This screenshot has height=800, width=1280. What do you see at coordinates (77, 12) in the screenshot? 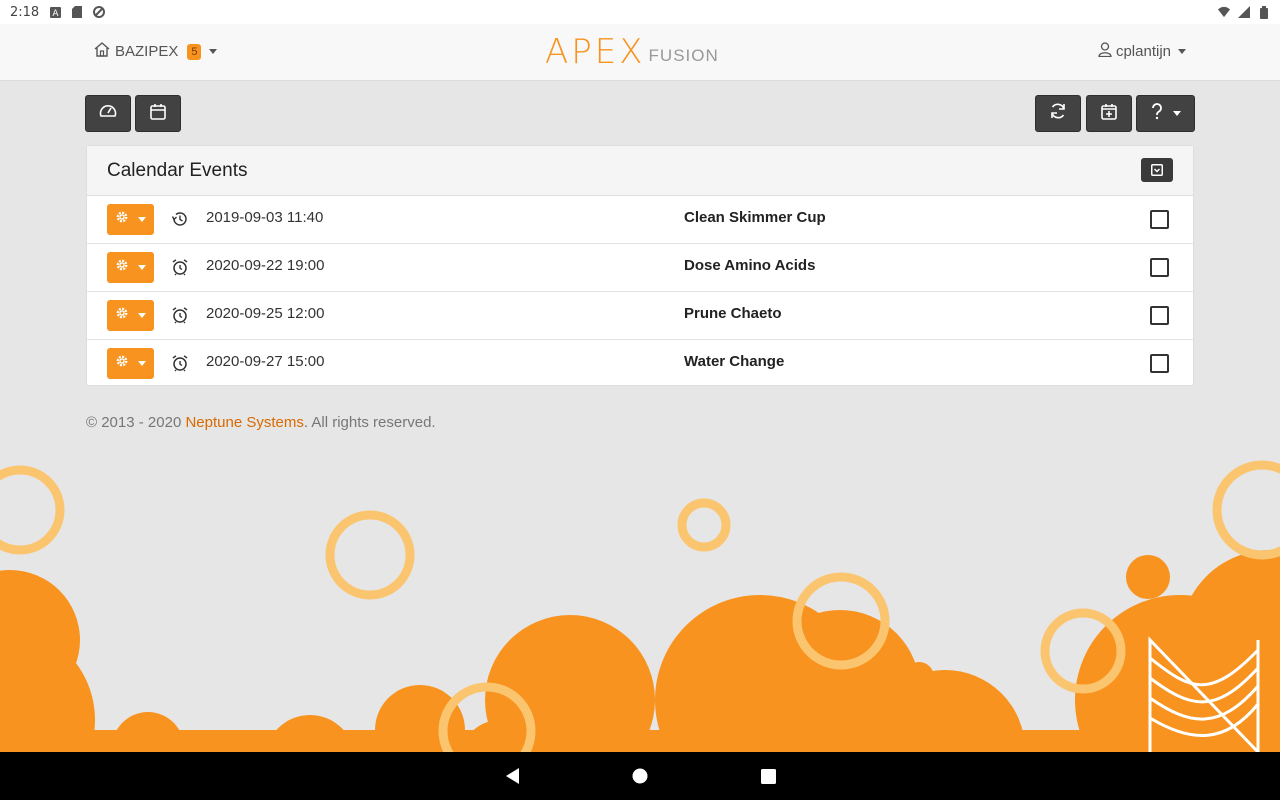
I see `sd-card-icon` at bounding box center [77, 12].